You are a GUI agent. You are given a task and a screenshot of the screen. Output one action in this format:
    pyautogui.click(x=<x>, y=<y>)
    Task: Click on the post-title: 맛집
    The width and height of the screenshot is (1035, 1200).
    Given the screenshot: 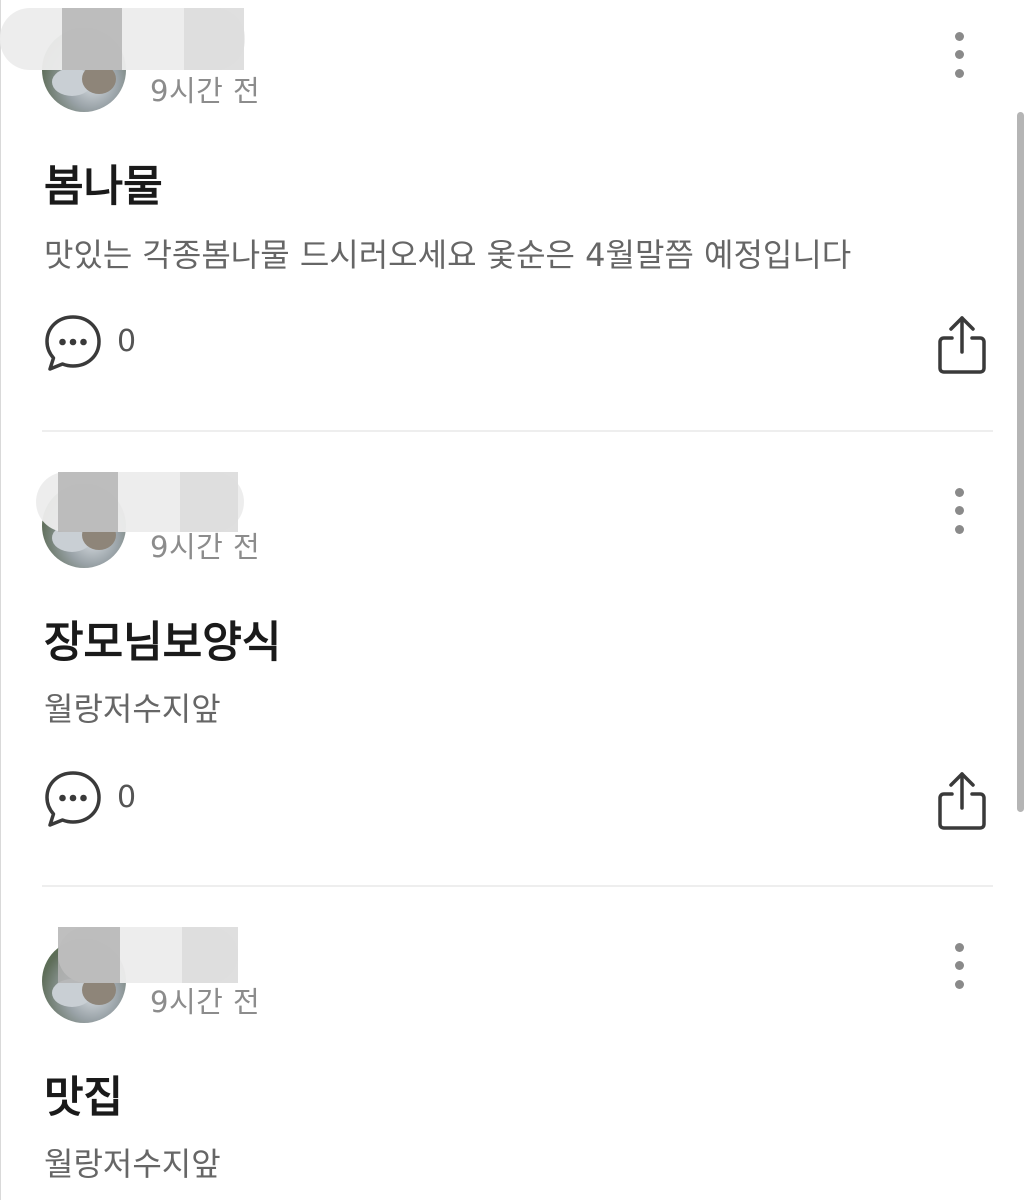 What is the action you would take?
    pyautogui.click(x=83, y=1094)
    